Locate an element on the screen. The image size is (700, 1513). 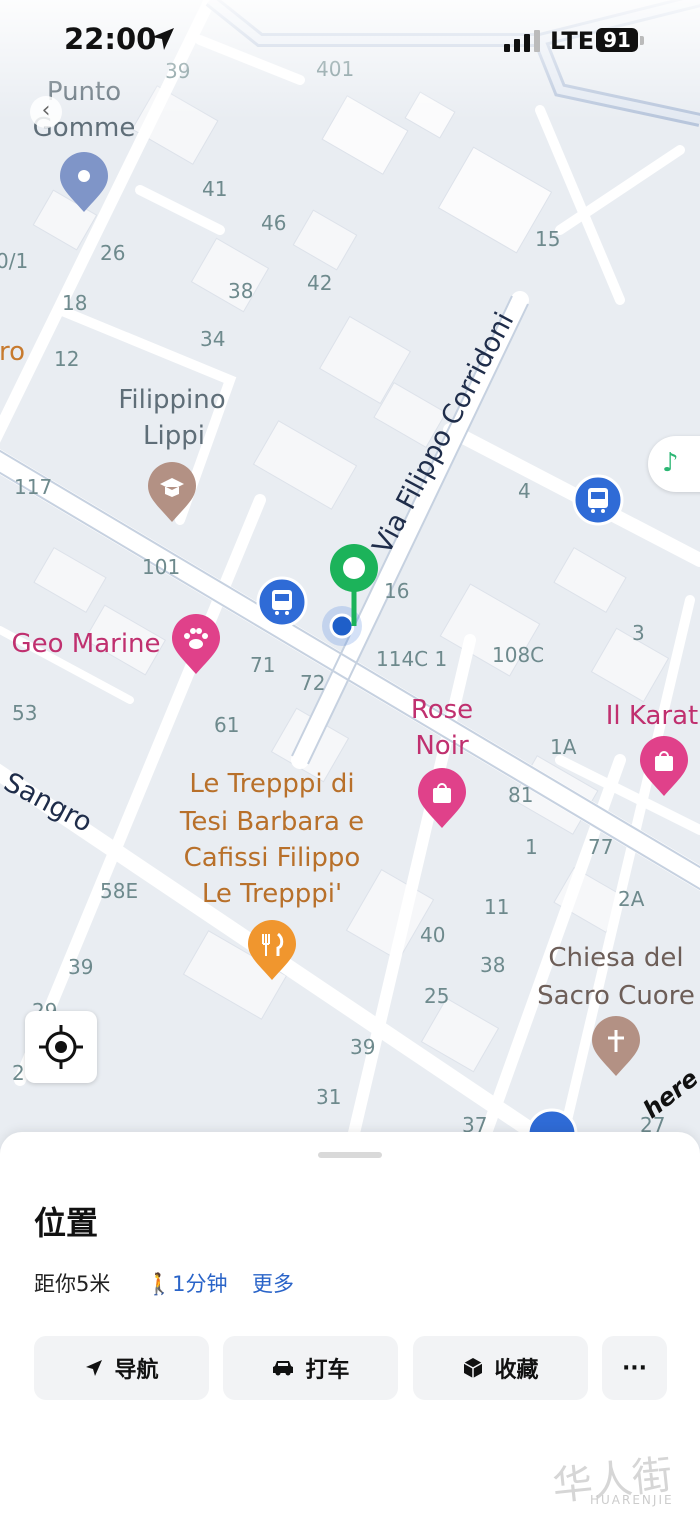
poi-label-trepppi-3: Cafissi Filippo is located at coordinates (272, 858).